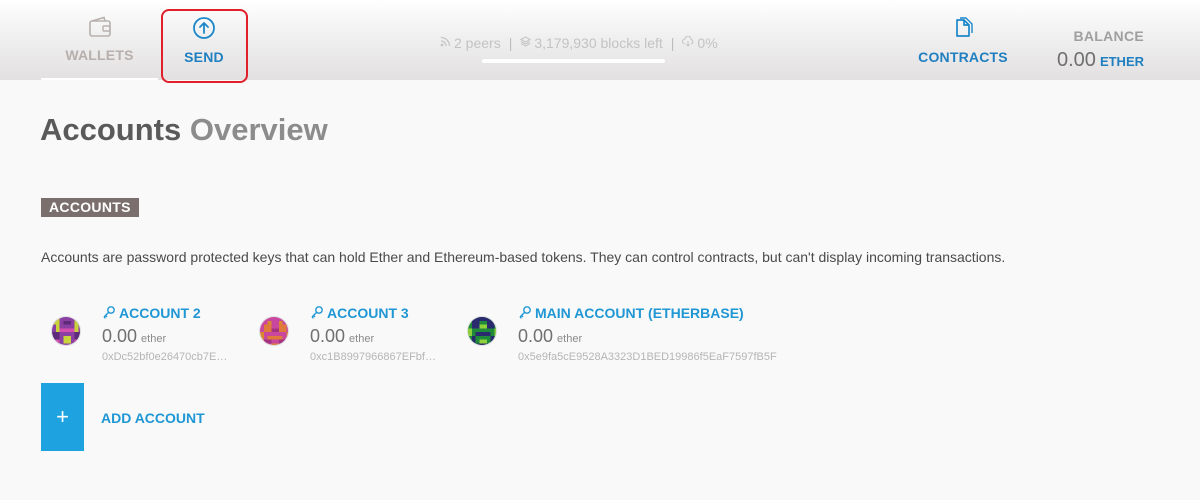 This screenshot has height=500, width=1200. Describe the element at coordinates (526, 43) in the screenshot. I see `layers-icon` at that location.